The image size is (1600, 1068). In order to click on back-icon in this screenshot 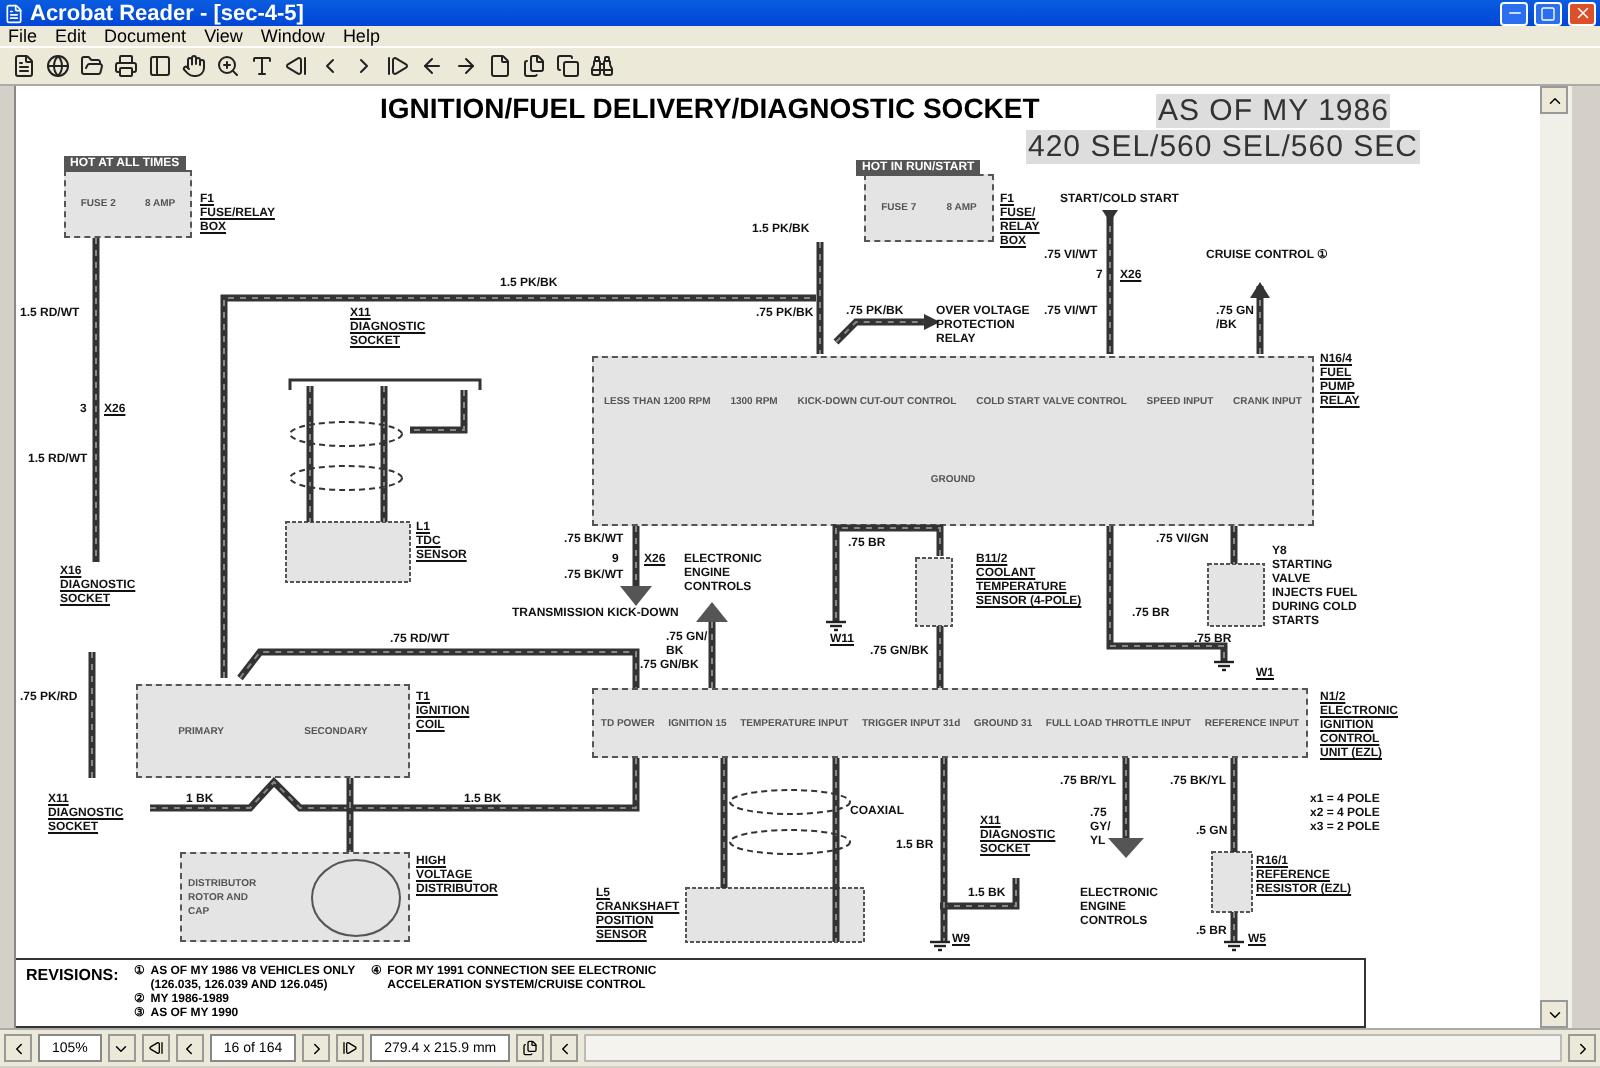, I will do `click(431, 66)`.